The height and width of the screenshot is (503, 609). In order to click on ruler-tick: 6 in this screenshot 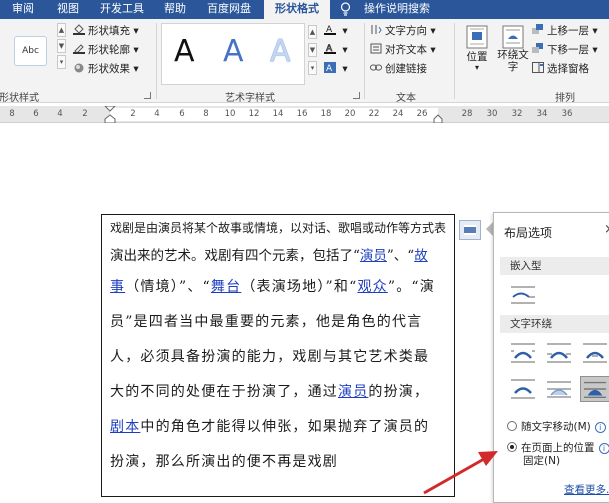, I will do `click(182, 114)`.